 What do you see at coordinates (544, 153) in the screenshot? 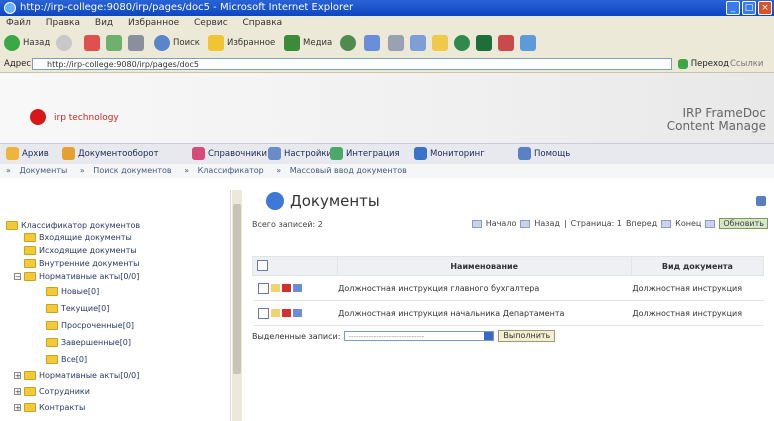
I see `nav-help: Помощь` at bounding box center [544, 153].